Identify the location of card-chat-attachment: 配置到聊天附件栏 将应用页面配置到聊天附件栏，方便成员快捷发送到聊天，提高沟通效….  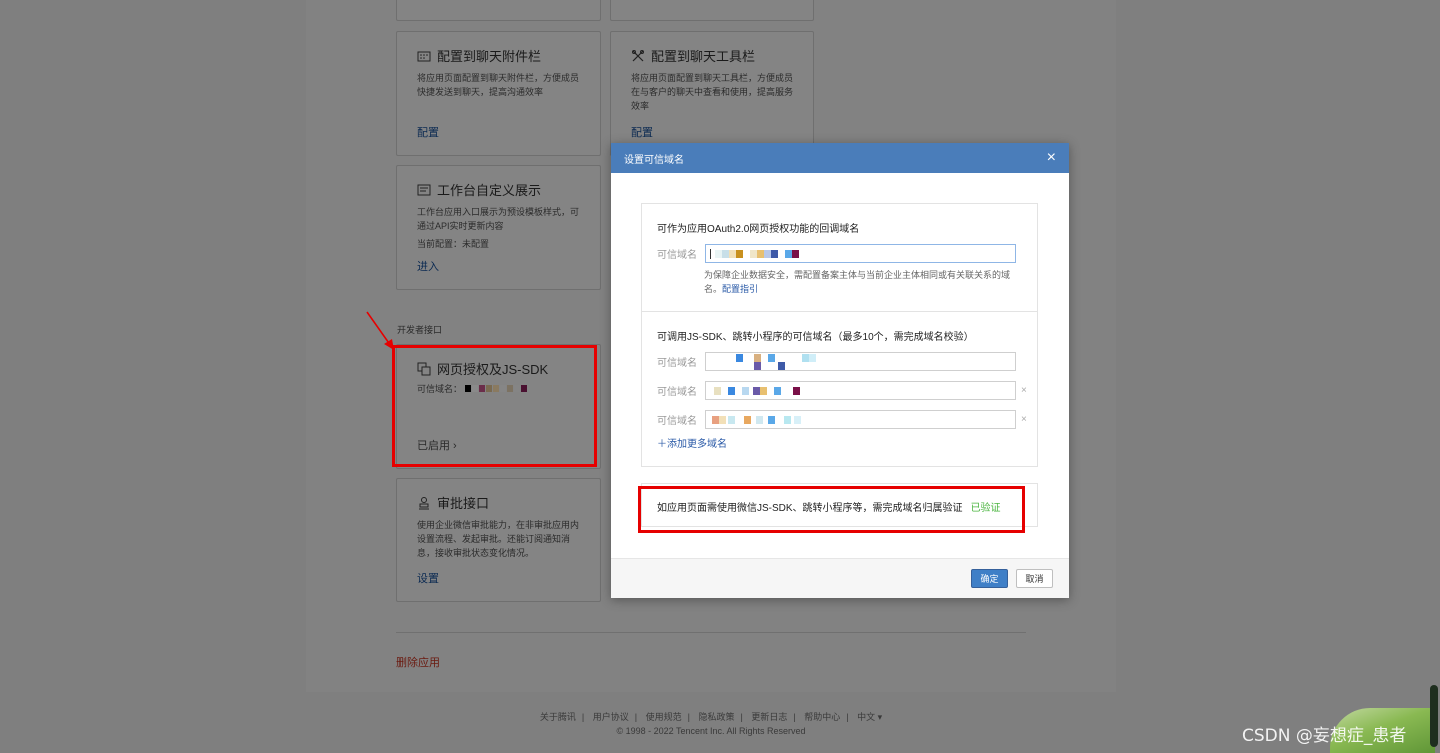
(498, 93).